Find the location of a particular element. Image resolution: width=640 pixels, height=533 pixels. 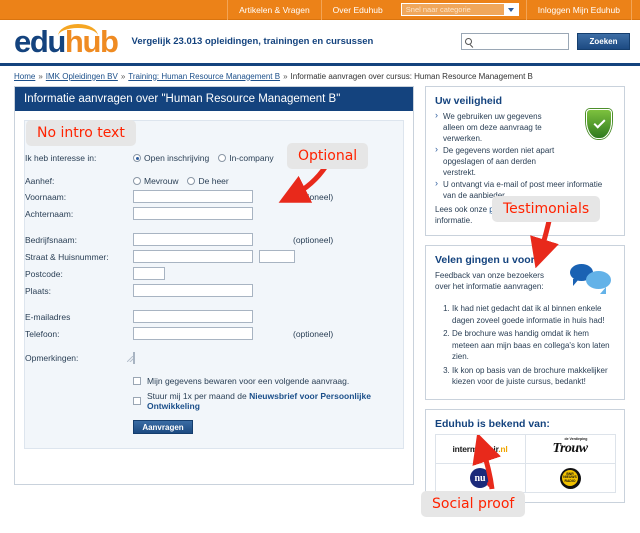

topbar-link-login: Inloggen Mijn Eduhub is located at coordinates (578, 10).